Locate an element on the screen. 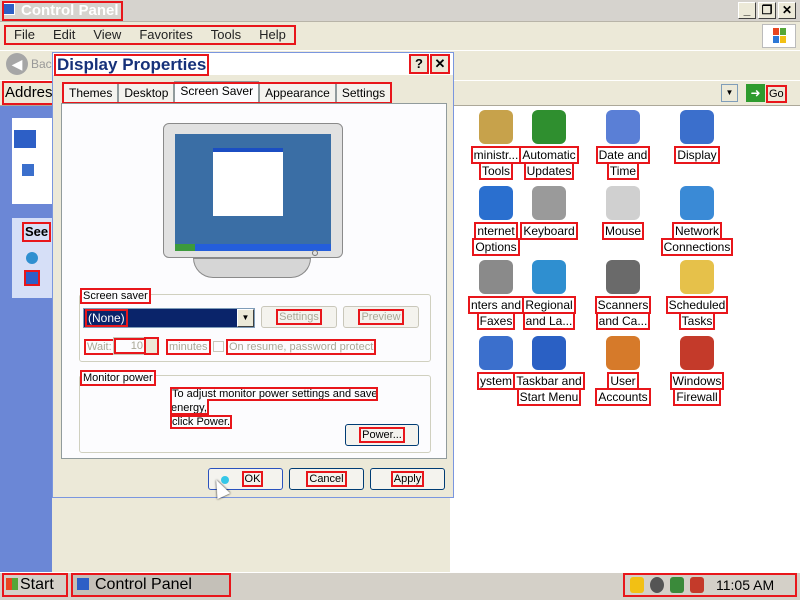  preview-taskbar is located at coordinates (253, 247).